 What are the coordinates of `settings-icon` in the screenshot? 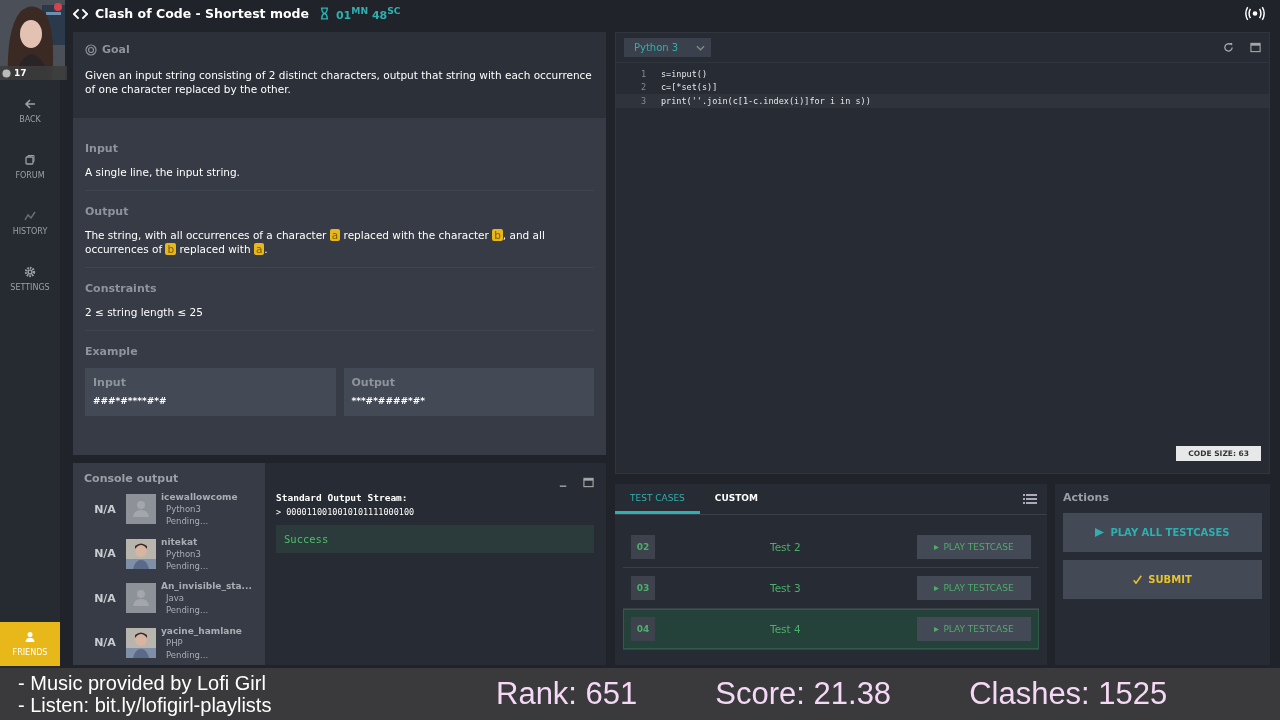 It's located at (30, 272).